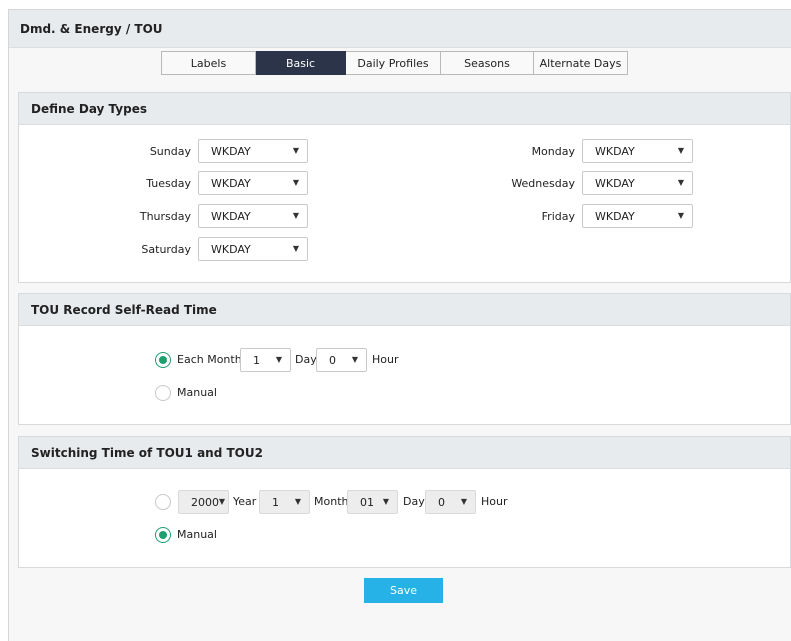  What do you see at coordinates (197, 534) in the screenshot?
I see `switching-manual-label: Manual` at bounding box center [197, 534].